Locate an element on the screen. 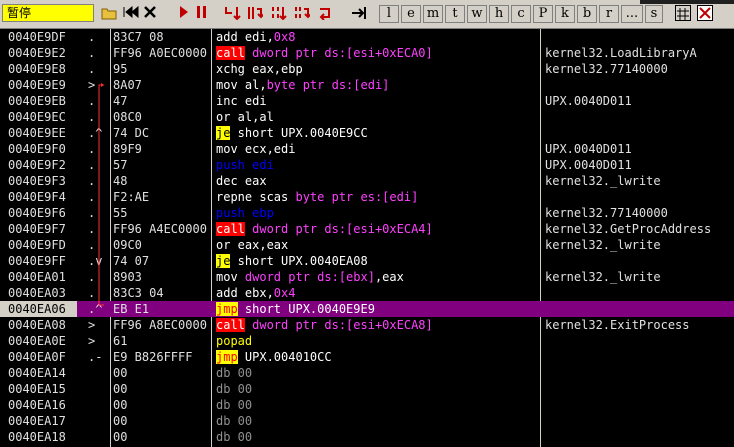 The width and height of the screenshot is (734, 447). code-row: 0040E9FF .v 74 07 je short UPX.0040EA08 is located at coordinates (367, 261).